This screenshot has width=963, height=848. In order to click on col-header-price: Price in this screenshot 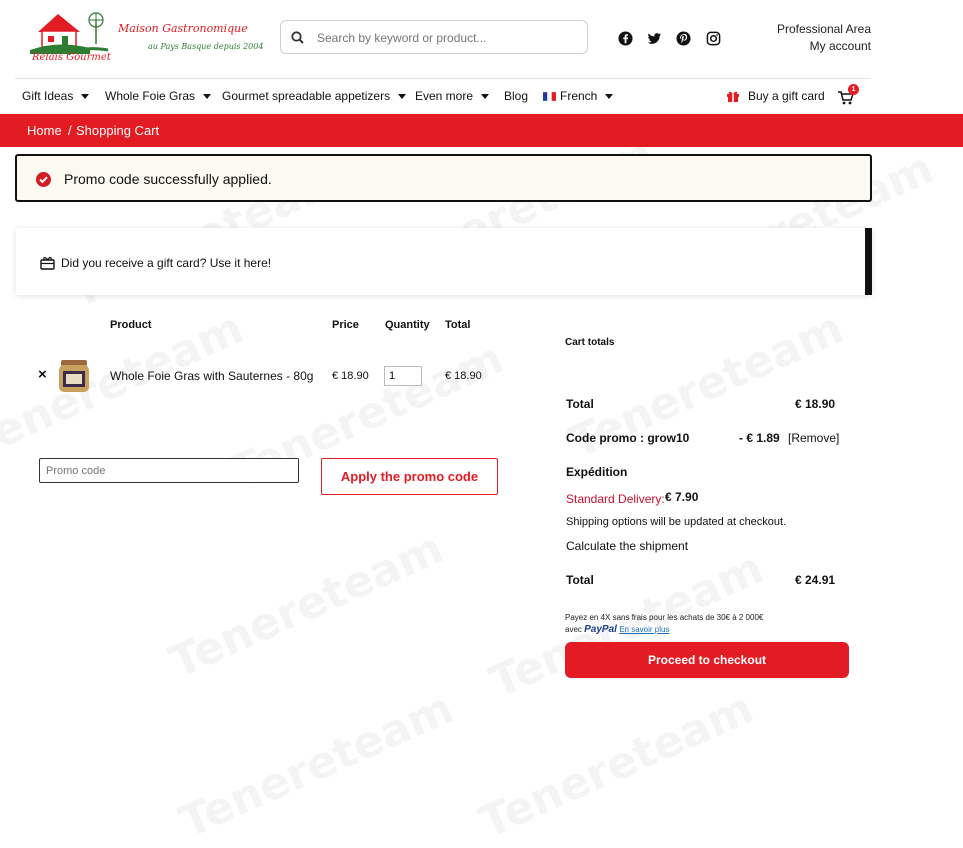, I will do `click(345, 325)`.